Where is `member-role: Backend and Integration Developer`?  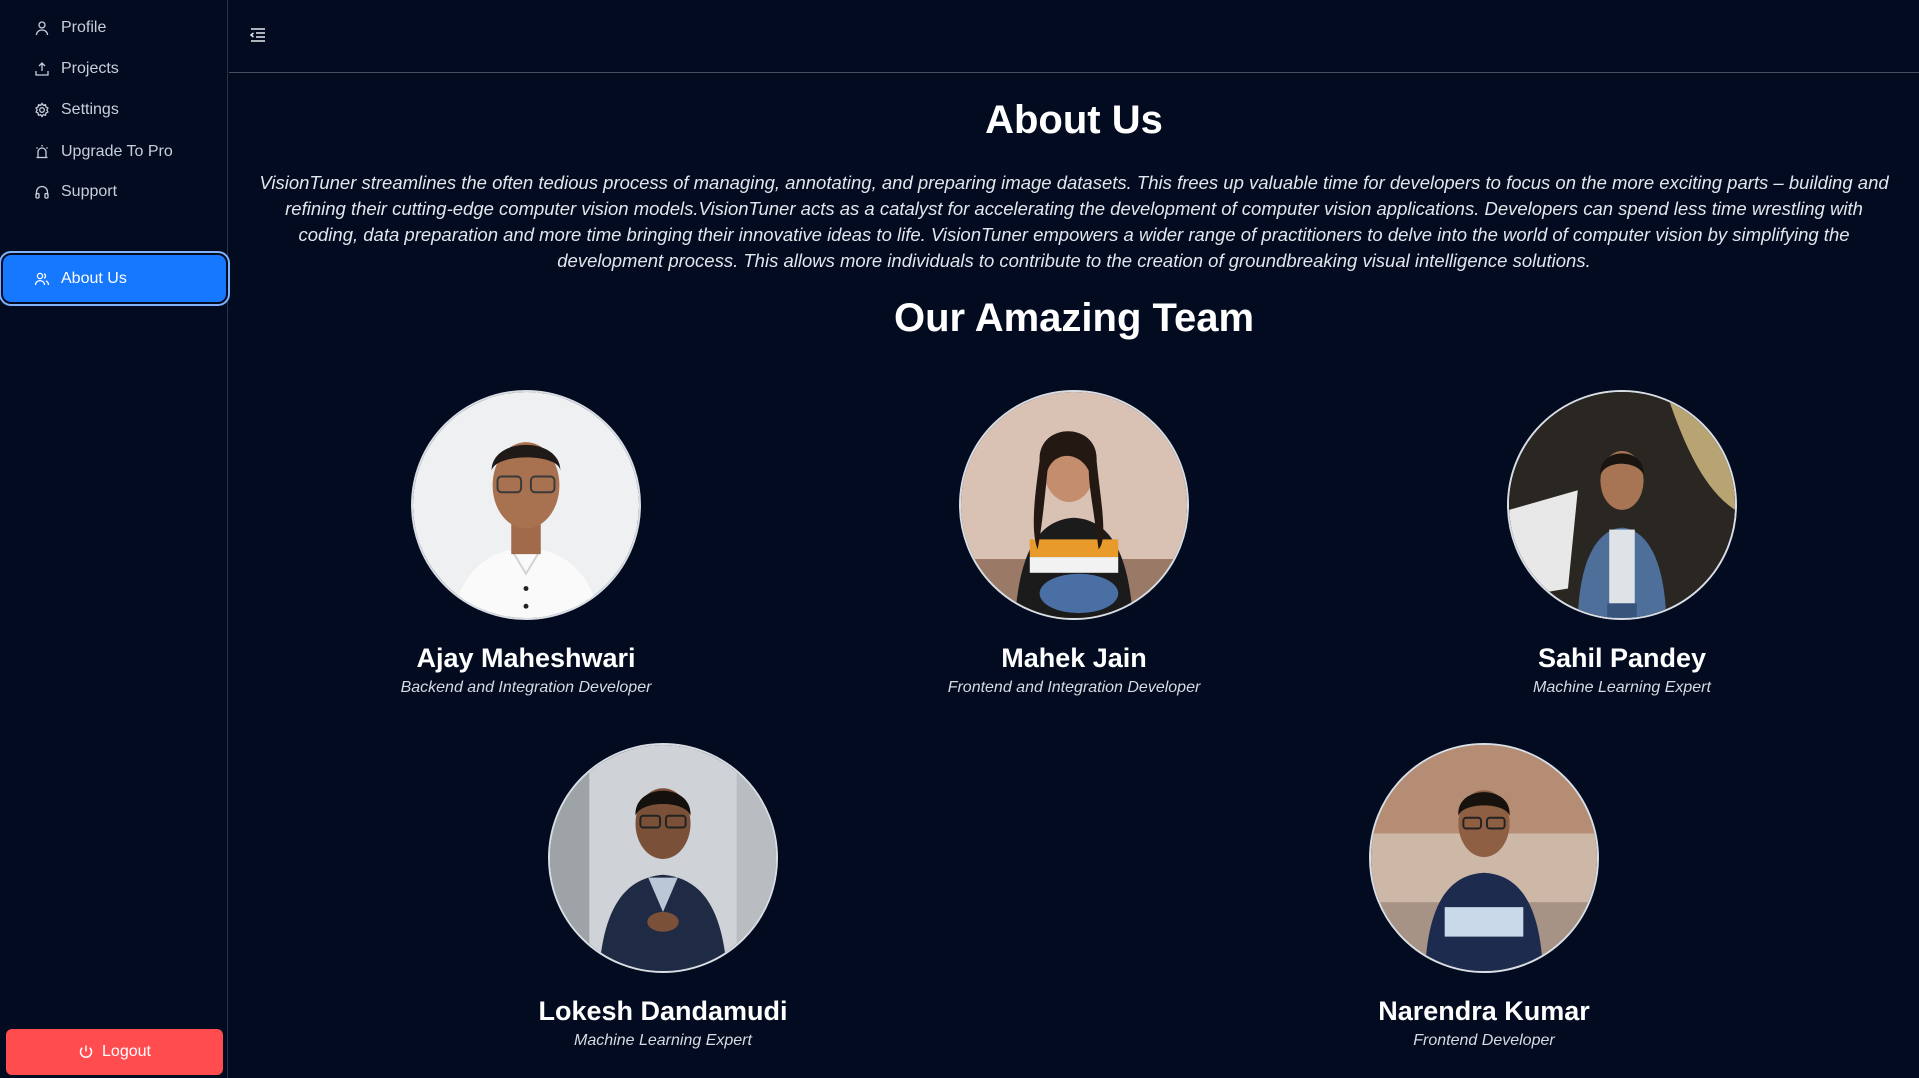
member-role: Backend and Integration Developer is located at coordinates (526, 687).